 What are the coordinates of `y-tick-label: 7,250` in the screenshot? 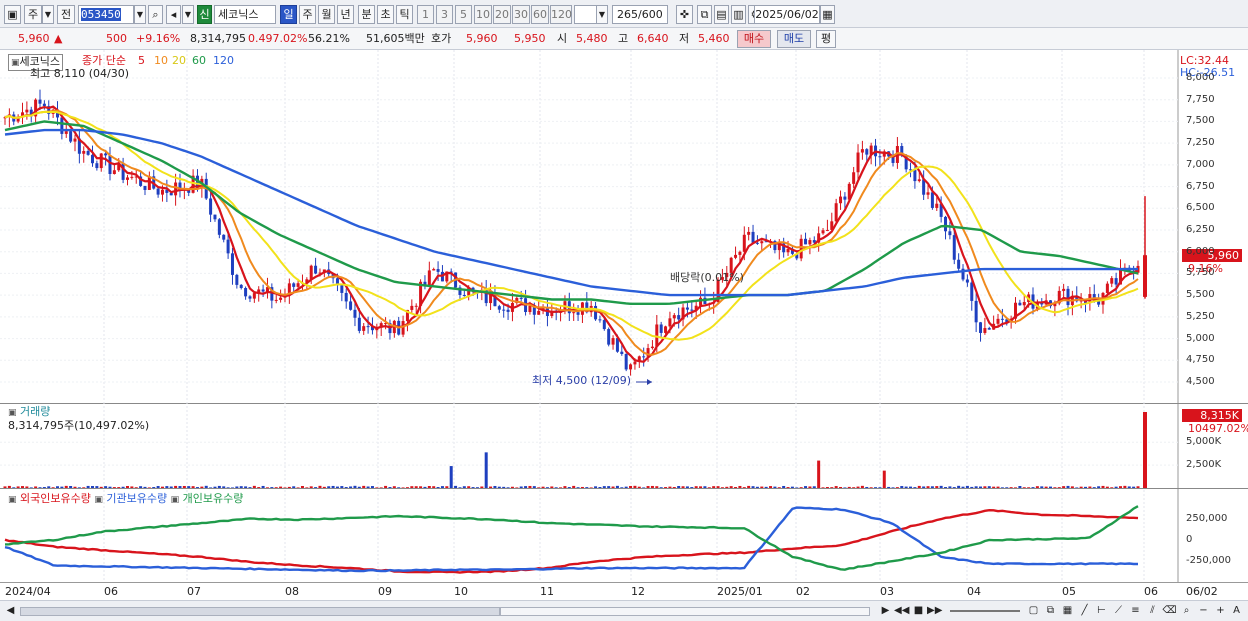 It's located at (1200, 143).